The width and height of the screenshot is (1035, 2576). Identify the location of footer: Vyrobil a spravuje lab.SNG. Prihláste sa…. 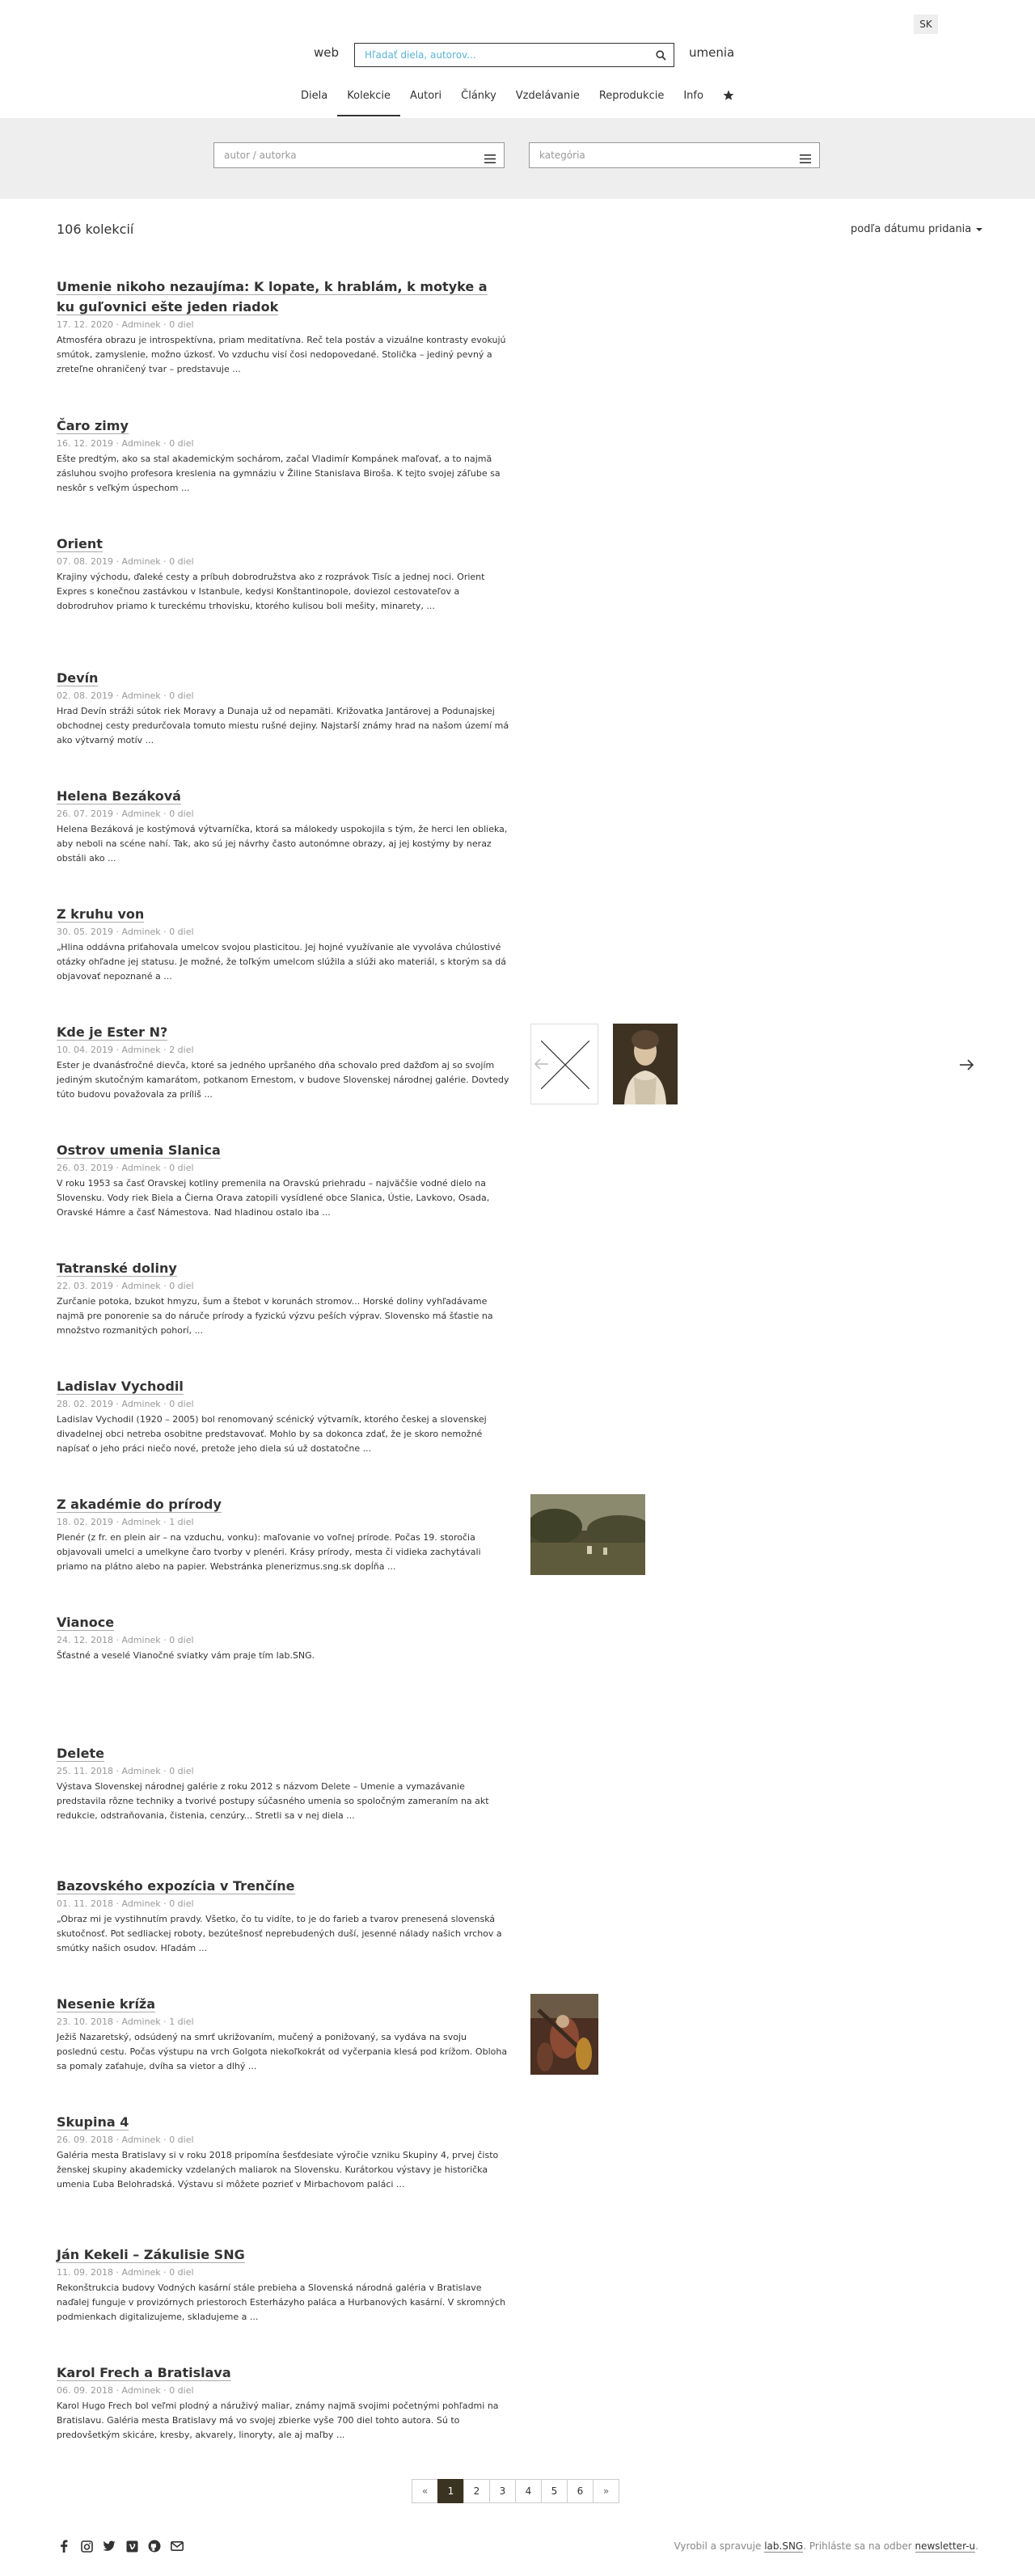
(517, 2548).